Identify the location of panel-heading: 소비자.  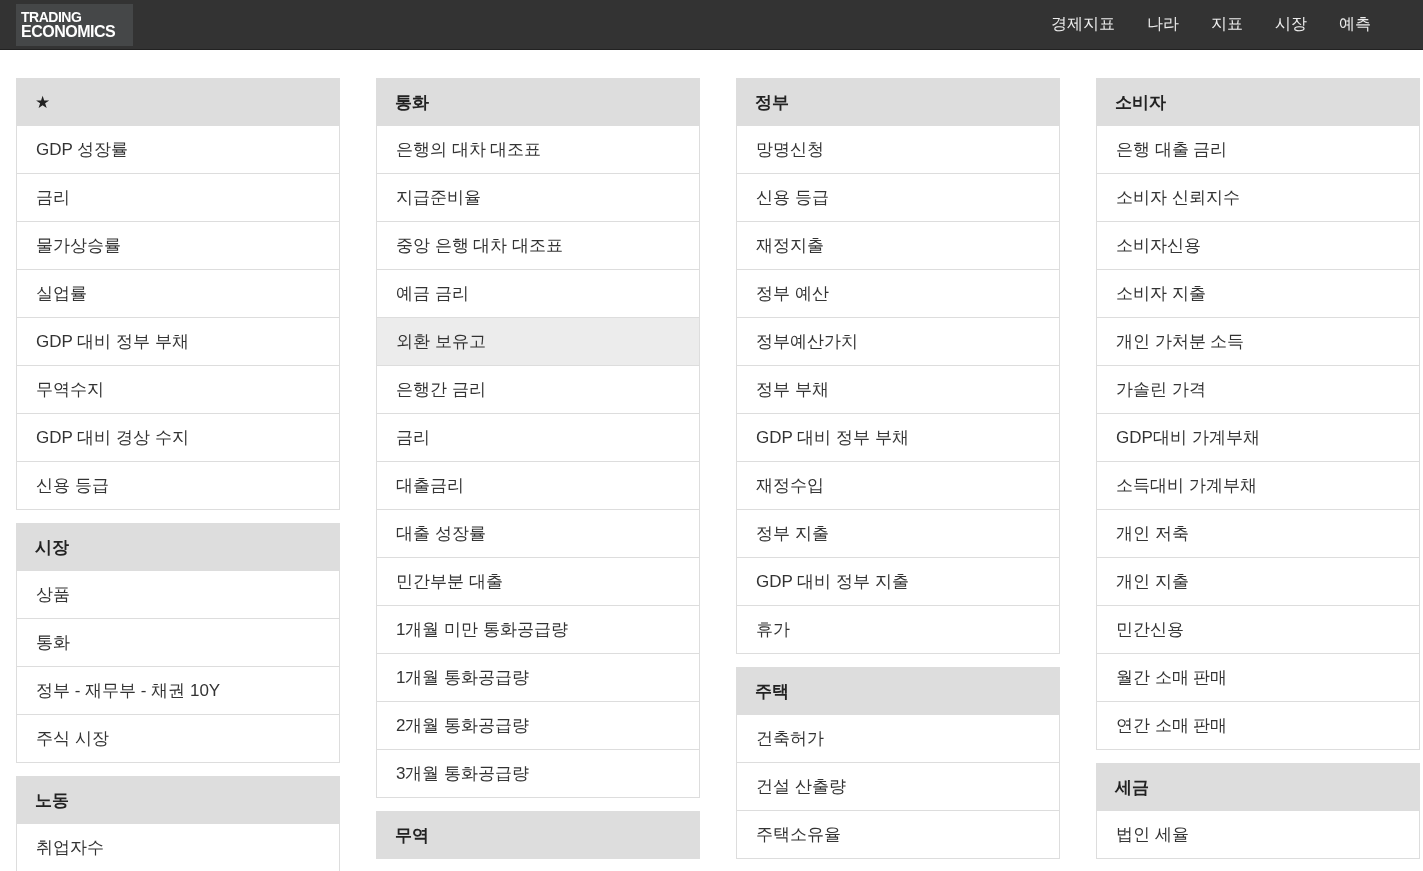
(1258, 102).